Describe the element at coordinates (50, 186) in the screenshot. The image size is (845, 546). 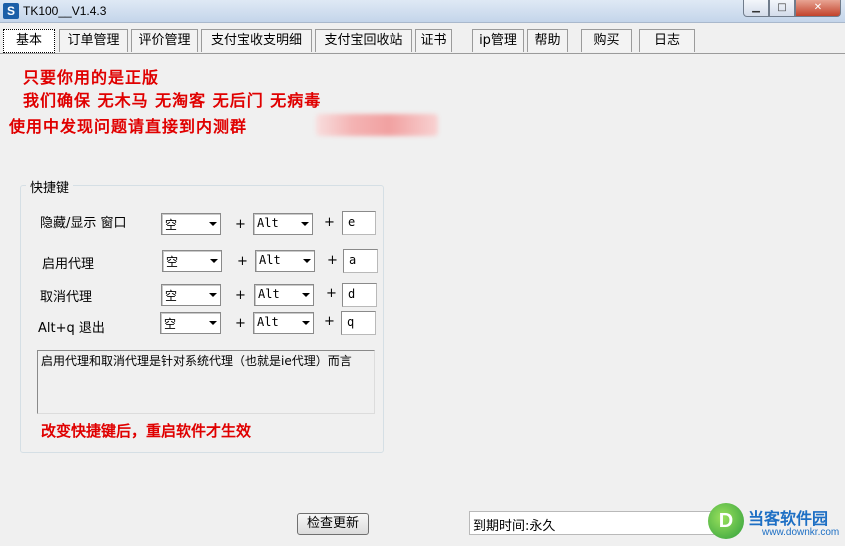
I see `hotkeys-group-title: 快捷键` at that location.